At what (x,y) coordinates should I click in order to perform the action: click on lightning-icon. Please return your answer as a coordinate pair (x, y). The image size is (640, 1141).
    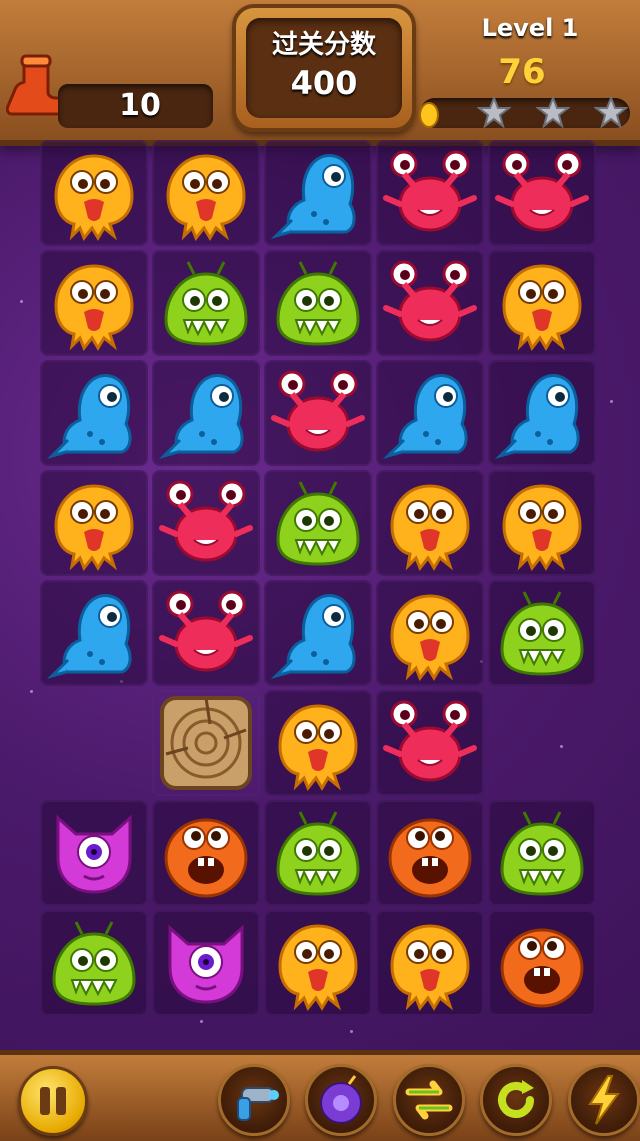
    Looking at the image, I should click on (604, 1100).